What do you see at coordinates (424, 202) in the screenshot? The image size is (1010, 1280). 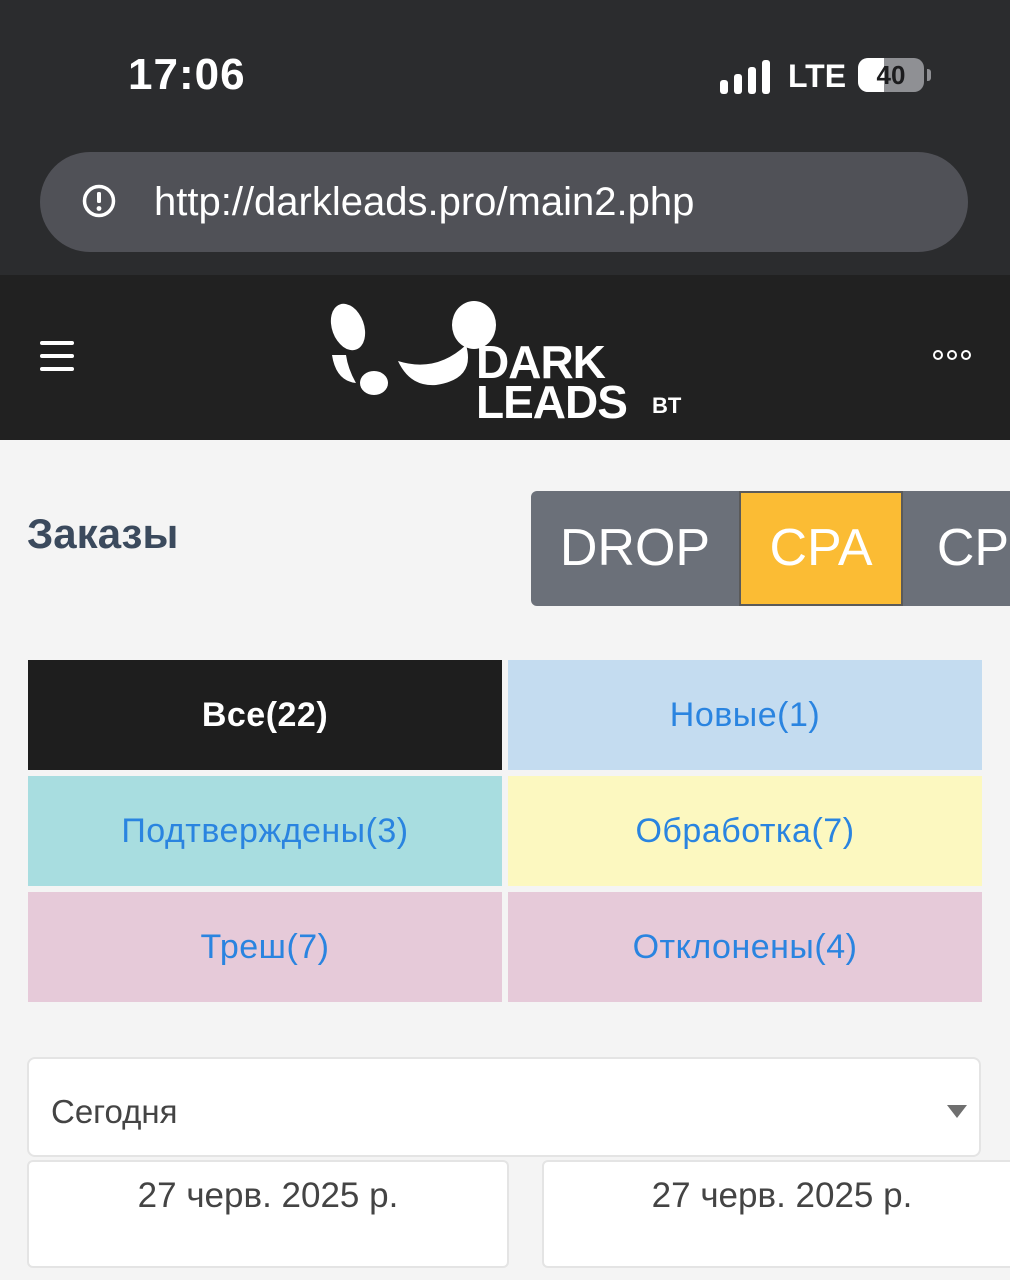 I see `url-text: http://darkleads.pro/main2.php` at bounding box center [424, 202].